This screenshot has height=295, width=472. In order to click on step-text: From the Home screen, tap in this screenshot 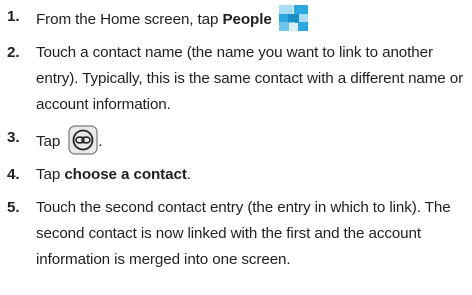, I will do `click(129, 19)`.